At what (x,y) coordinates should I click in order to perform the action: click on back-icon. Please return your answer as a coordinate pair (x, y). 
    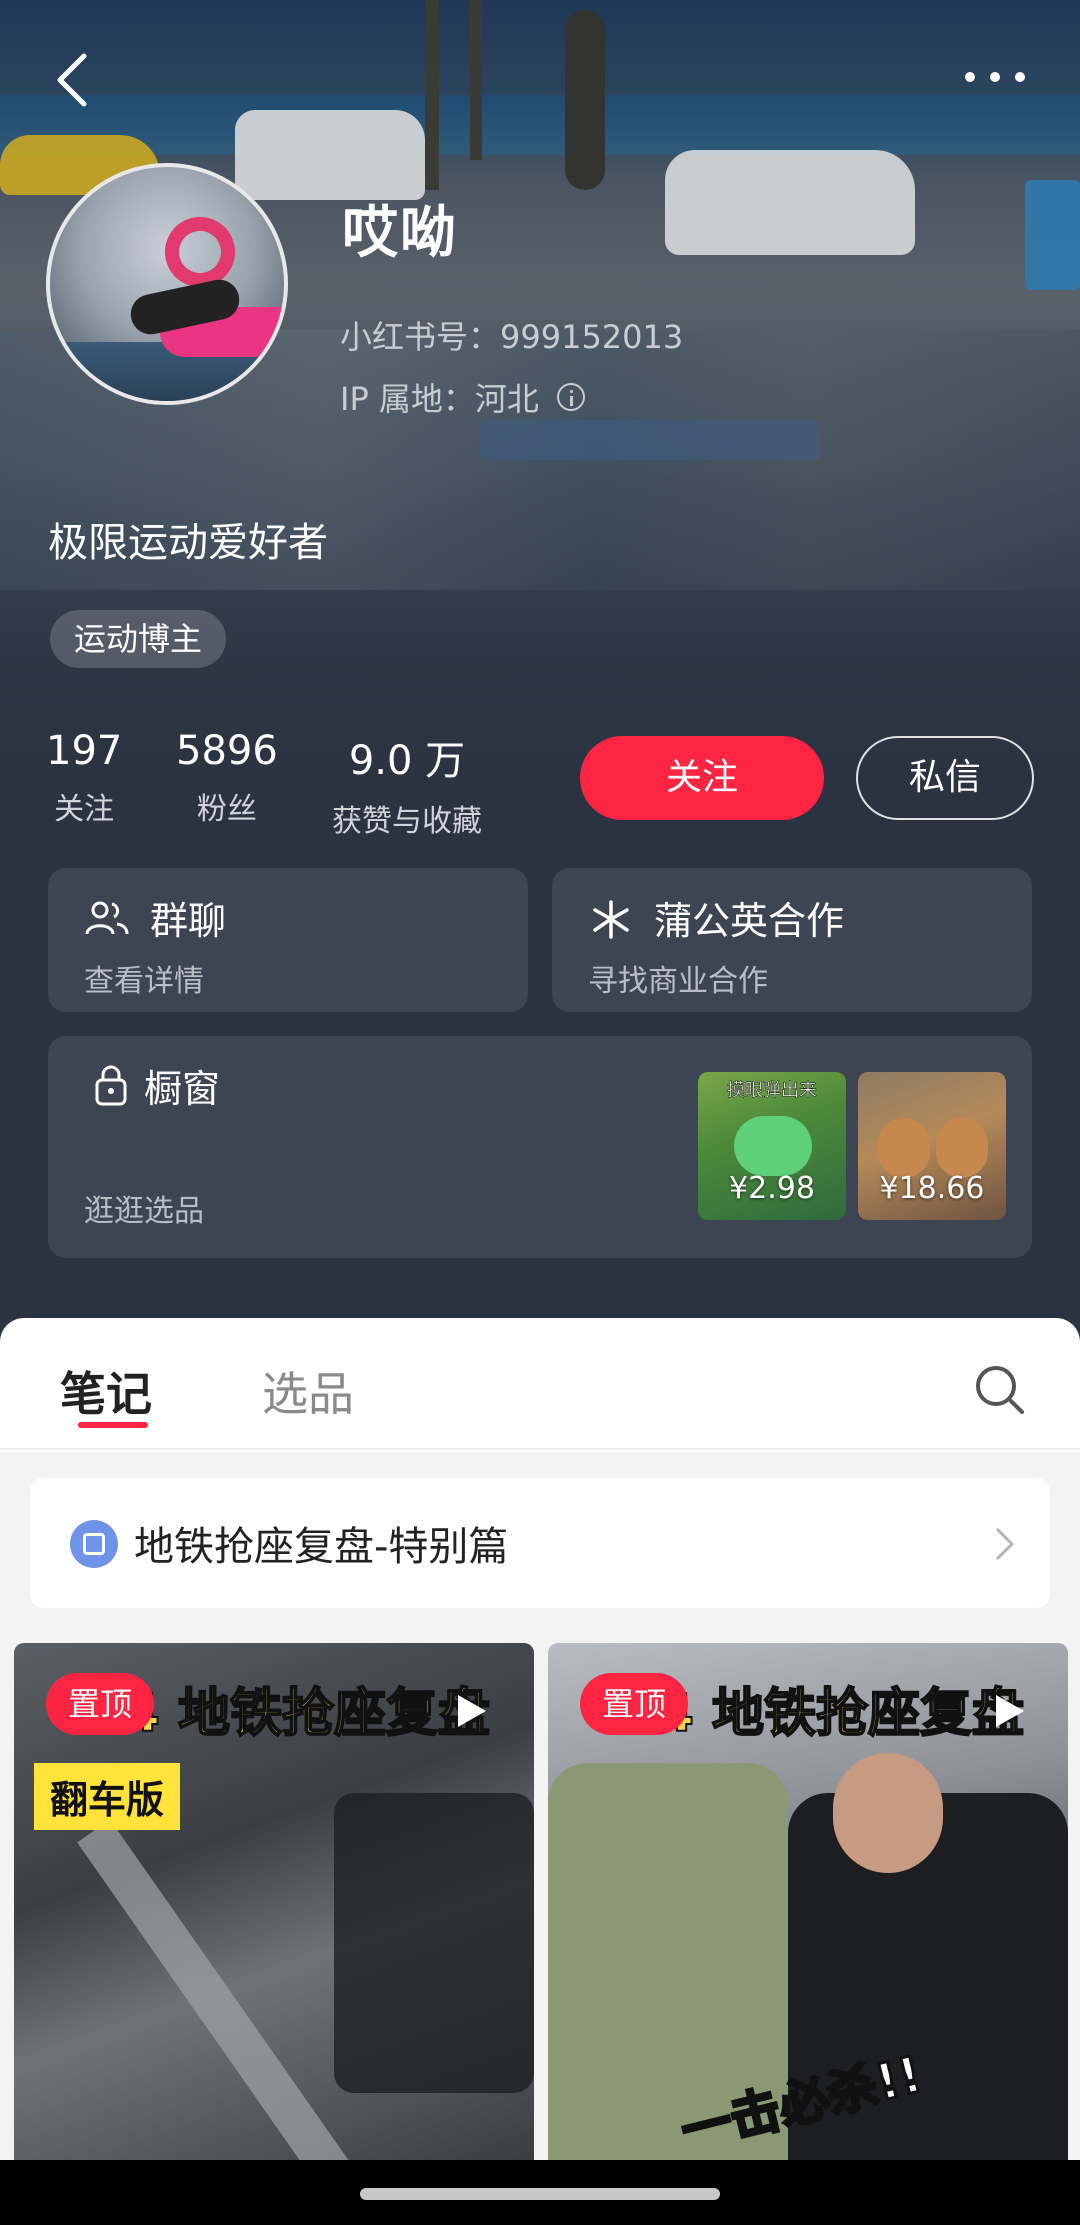
    Looking at the image, I should click on (73, 80).